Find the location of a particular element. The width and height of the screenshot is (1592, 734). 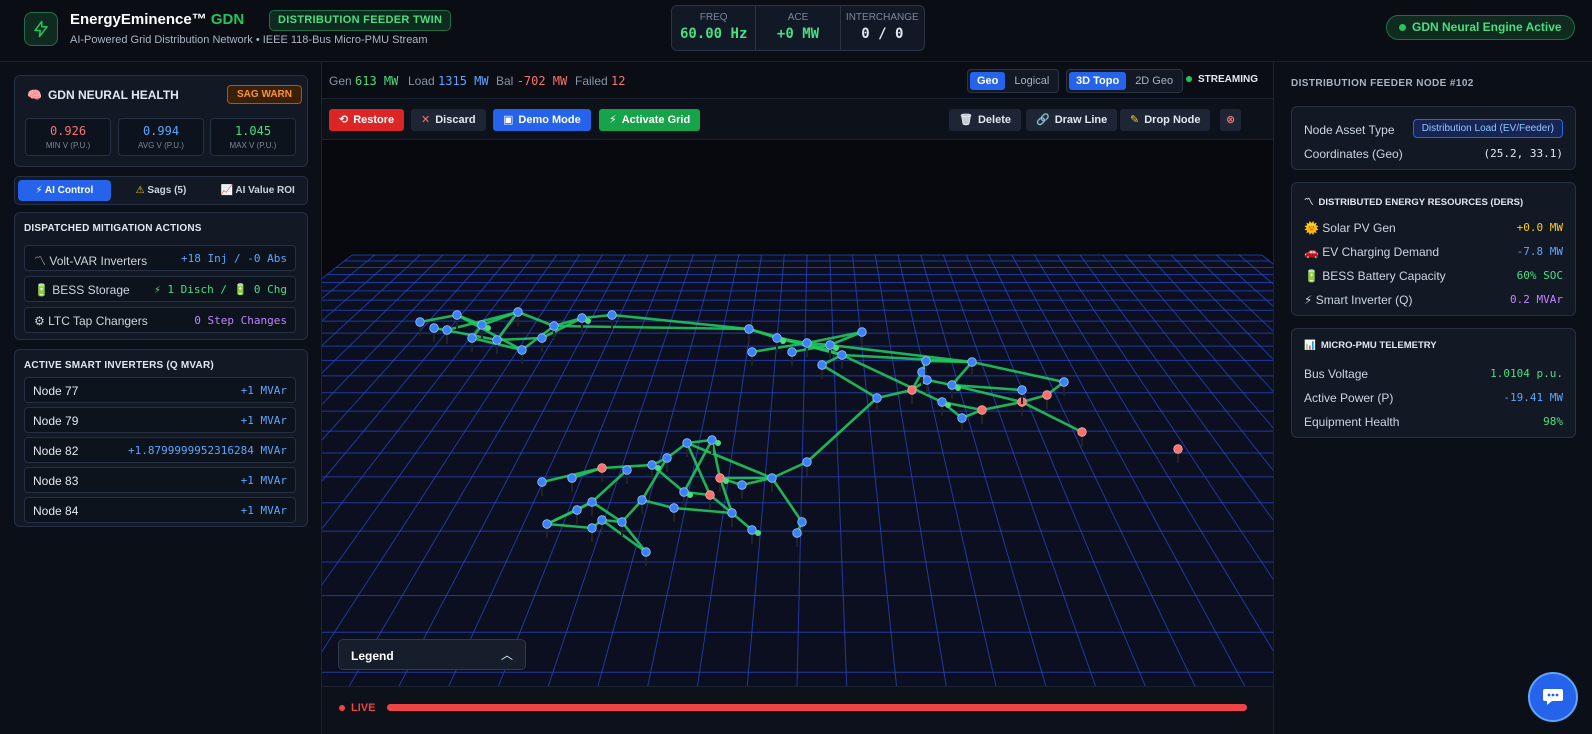

view-logical-button: Logical is located at coordinates (1031, 81).